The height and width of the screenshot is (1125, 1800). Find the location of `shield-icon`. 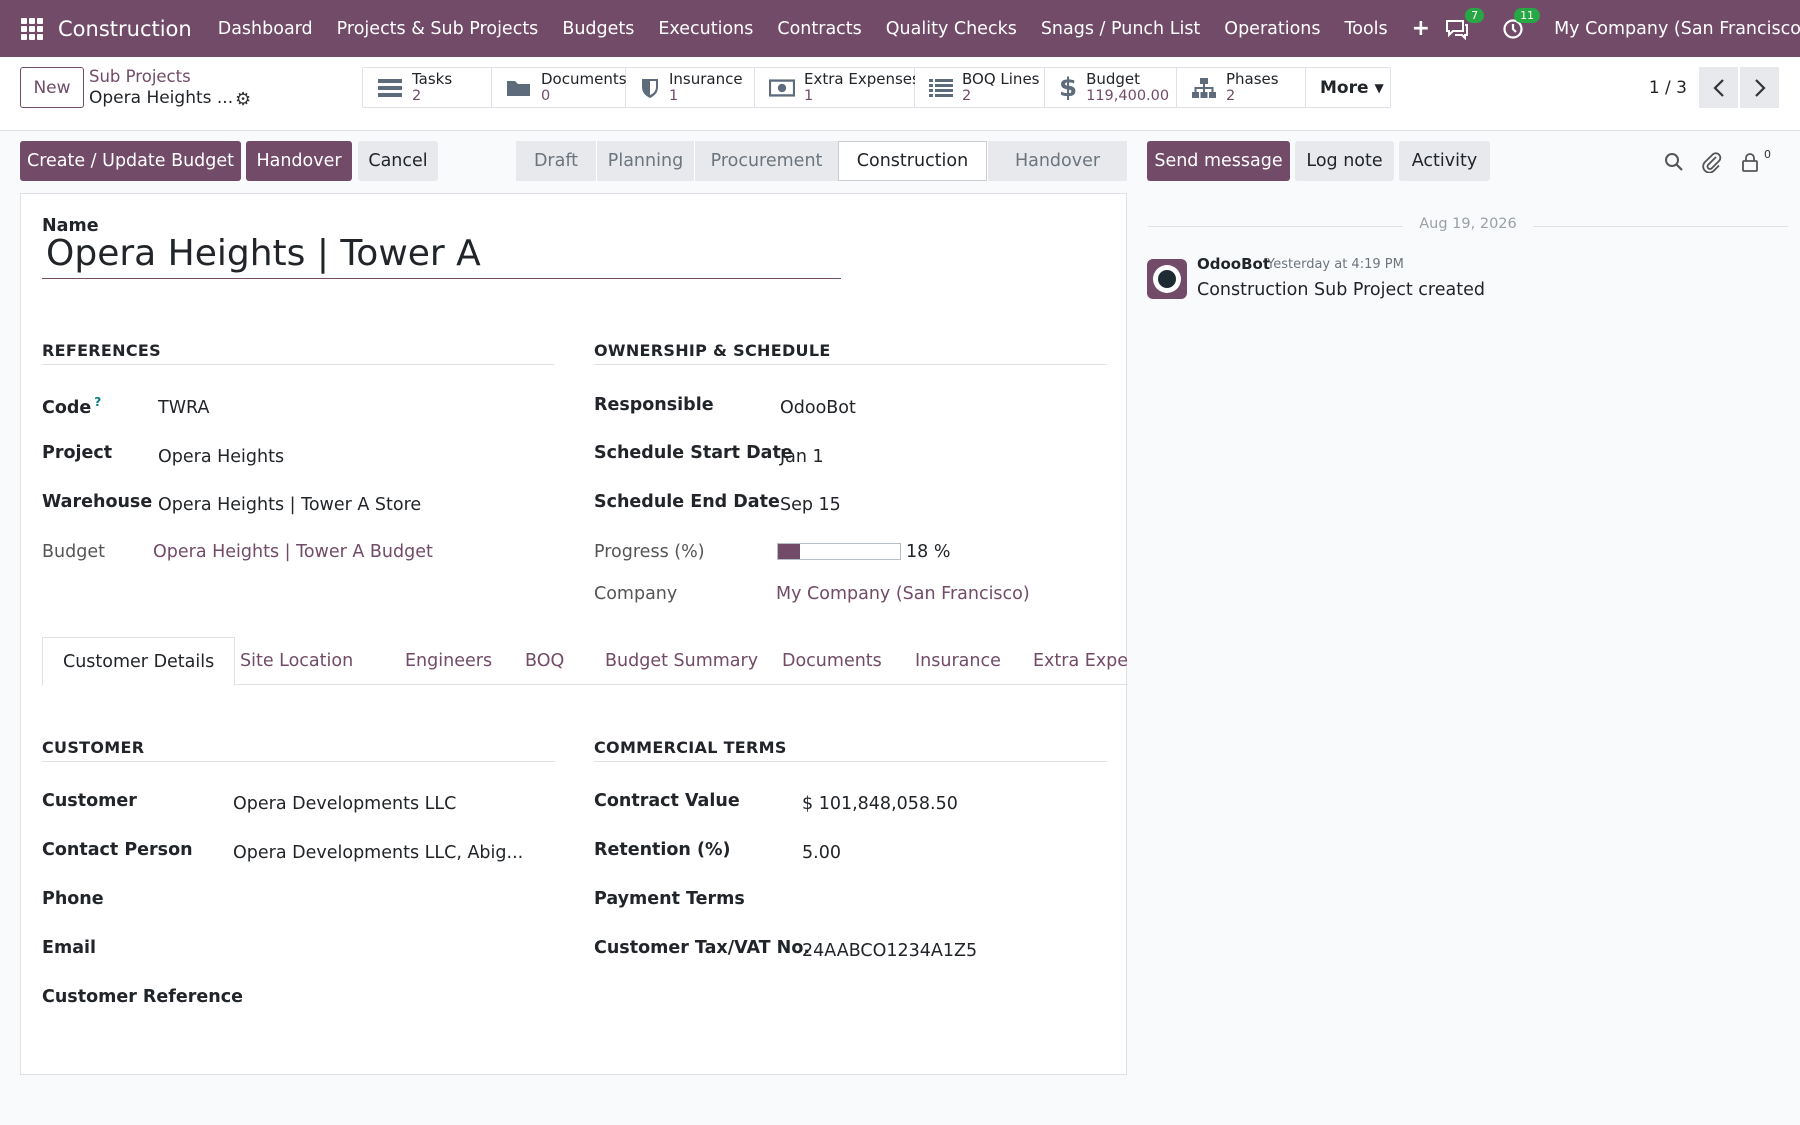

shield-icon is located at coordinates (650, 88).